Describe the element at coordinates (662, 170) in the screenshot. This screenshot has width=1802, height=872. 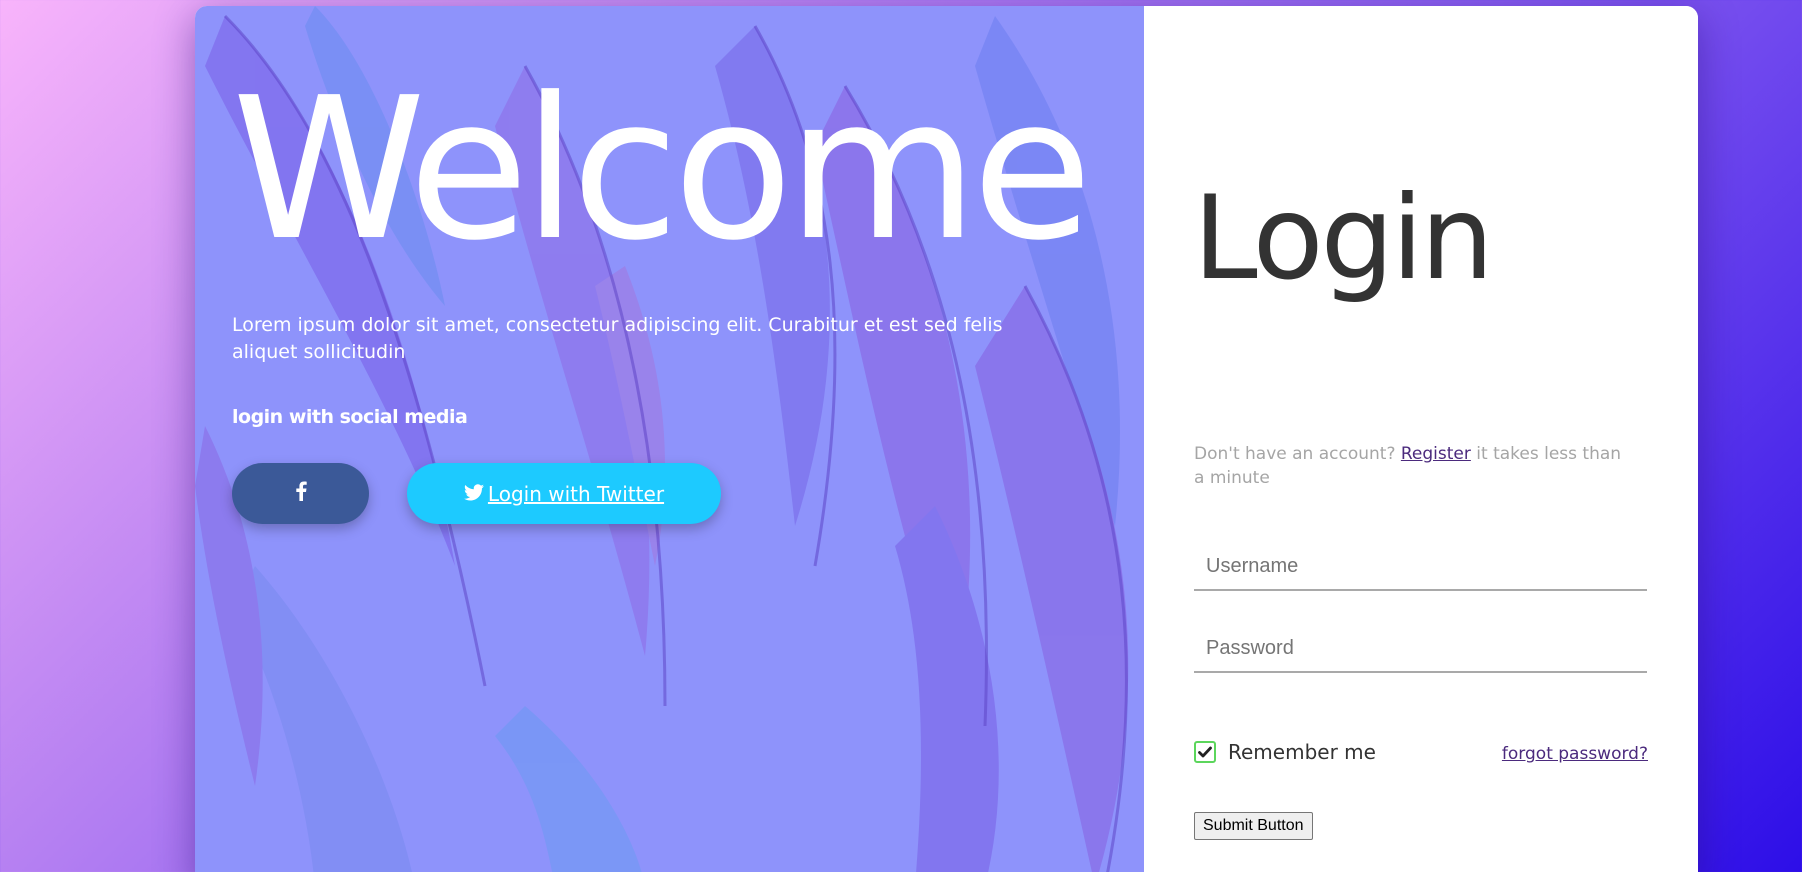
I see `welcome-title: Welcome` at that location.